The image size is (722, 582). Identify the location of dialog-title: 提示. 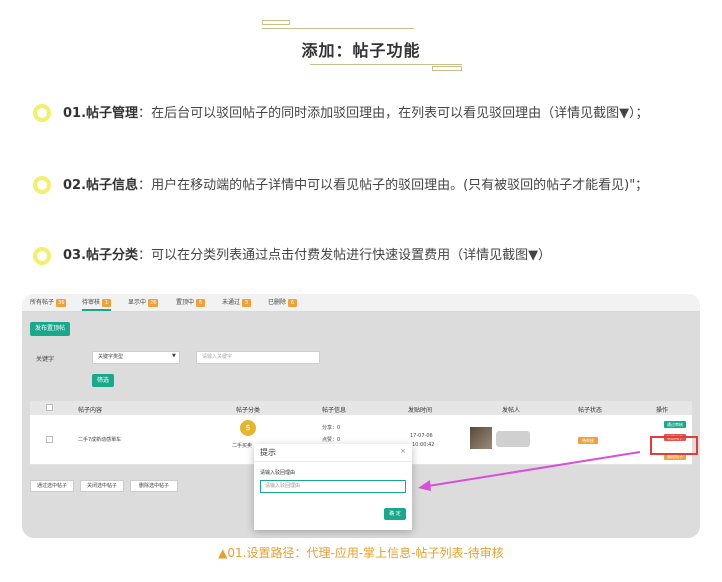
(333, 453).